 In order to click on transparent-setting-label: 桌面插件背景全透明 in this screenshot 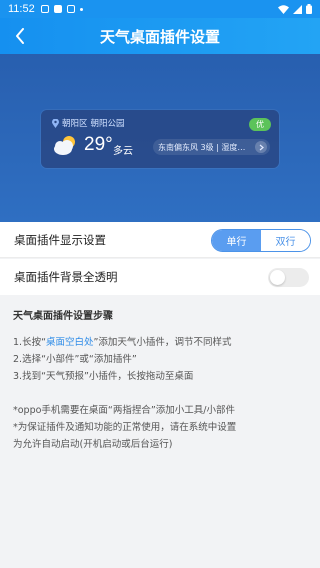, I will do `click(66, 277)`.